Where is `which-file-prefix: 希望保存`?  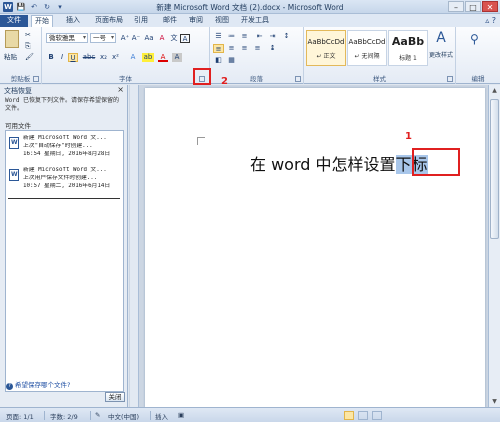 which-file-prefix: 希望保存 is located at coordinates (28, 385).